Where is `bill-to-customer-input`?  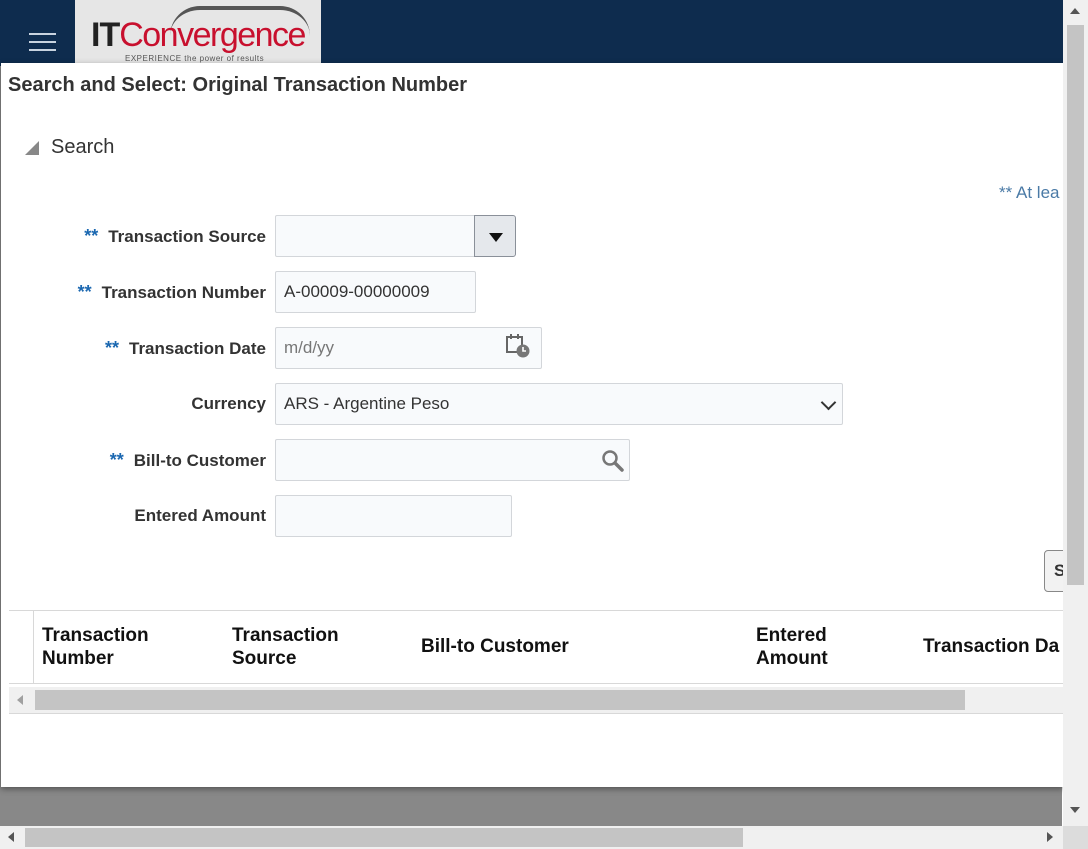
bill-to-customer-input is located at coordinates (452, 460).